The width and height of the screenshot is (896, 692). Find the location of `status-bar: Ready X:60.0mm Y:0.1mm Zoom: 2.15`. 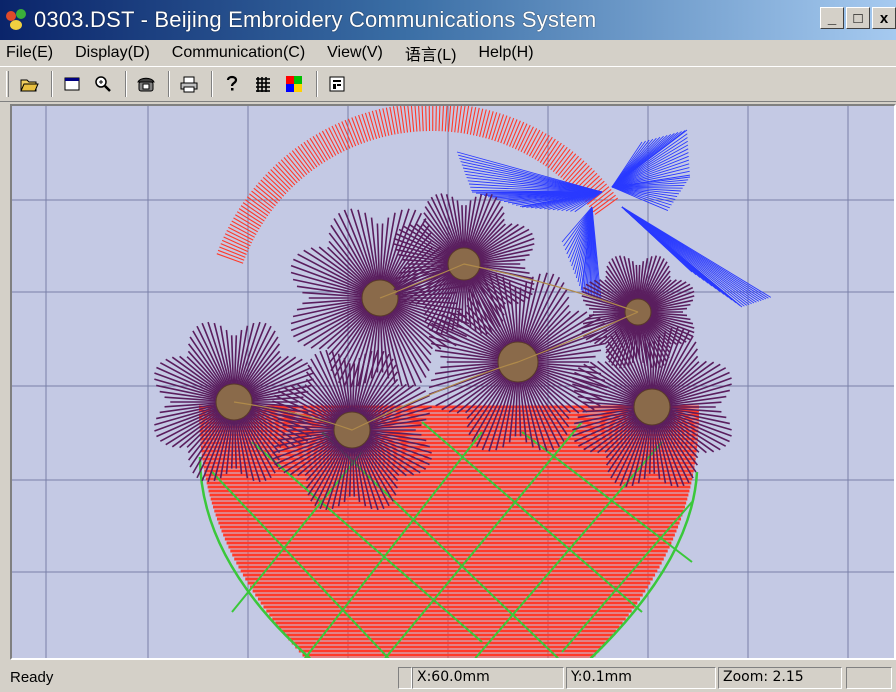

status-bar: Ready X:60.0mm Y:0.1mm Zoom: 2.15 is located at coordinates (448, 678).